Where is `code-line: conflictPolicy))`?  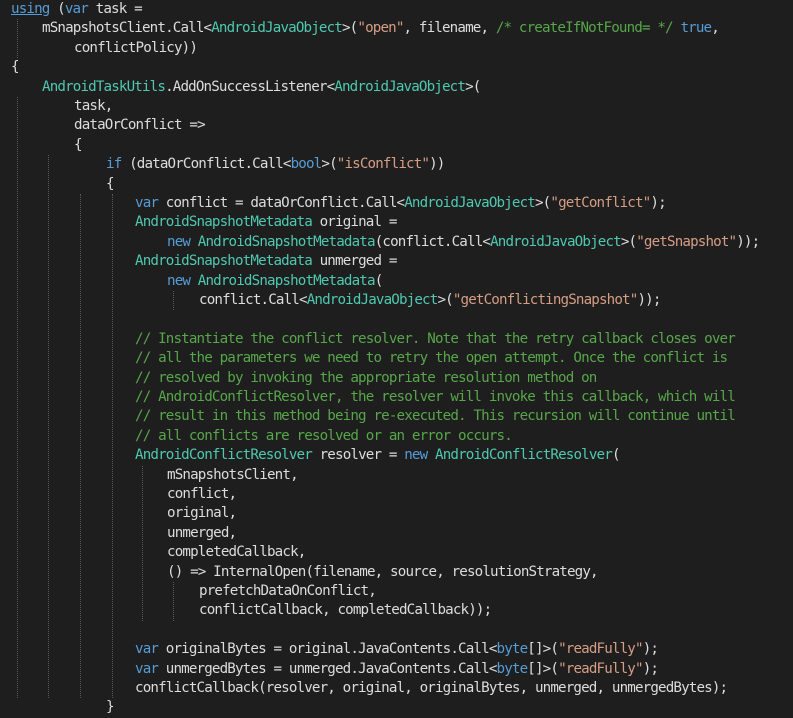 code-line: conflictPolicy)) is located at coordinates (136, 48).